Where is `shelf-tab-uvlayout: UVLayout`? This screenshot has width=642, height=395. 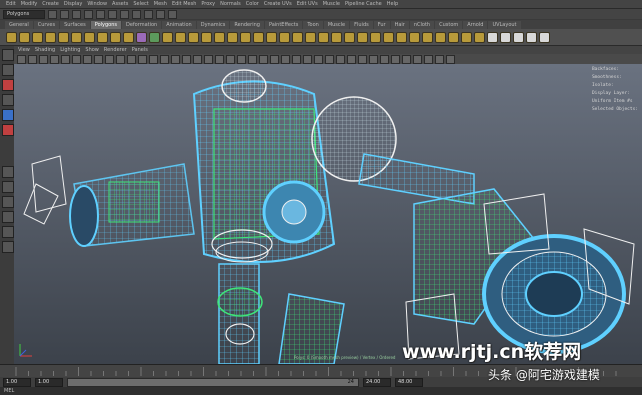 shelf-tab-uvlayout: UVLayout is located at coordinates (504, 25).